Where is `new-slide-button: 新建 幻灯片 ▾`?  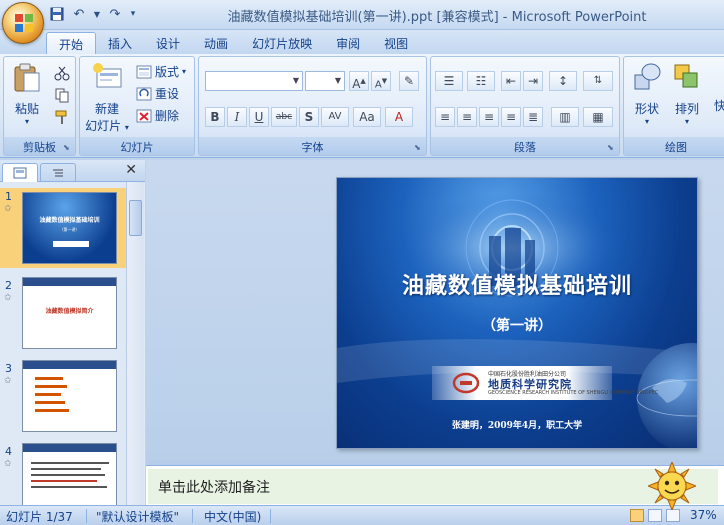 new-slide-button: 新建 幻灯片 ▾ is located at coordinates (107, 97).